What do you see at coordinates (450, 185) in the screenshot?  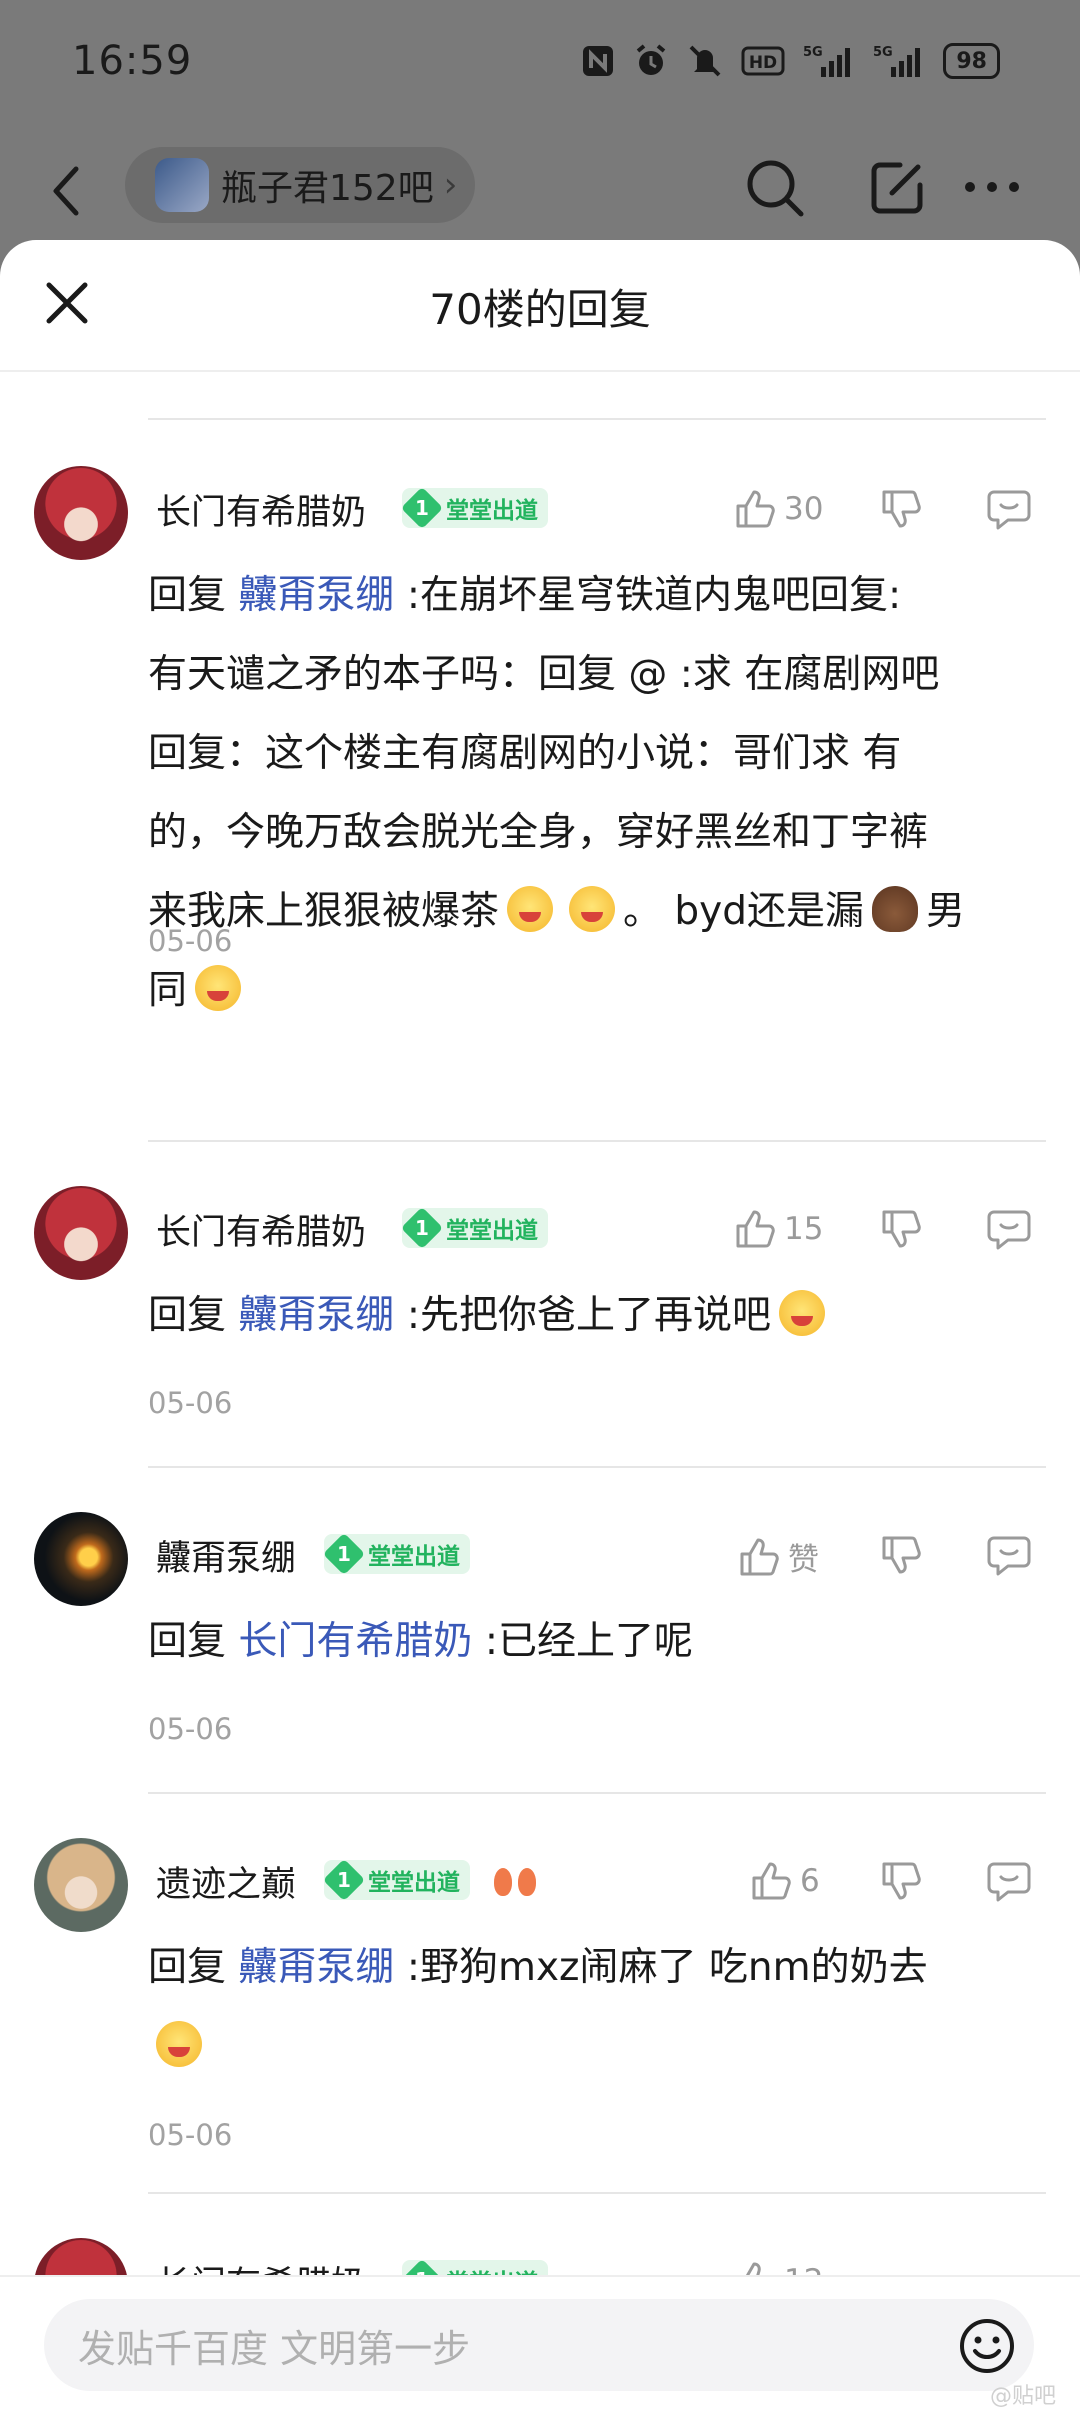 I see `chevron-right-icon: ›` at bounding box center [450, 185].